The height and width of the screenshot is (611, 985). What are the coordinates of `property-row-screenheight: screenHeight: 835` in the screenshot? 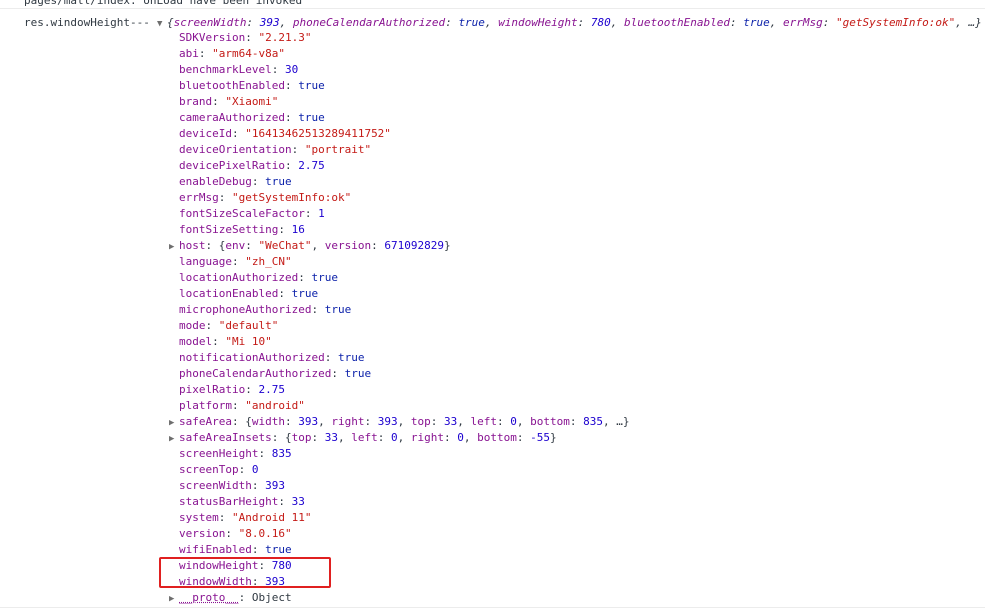 It's located at (399, 454).